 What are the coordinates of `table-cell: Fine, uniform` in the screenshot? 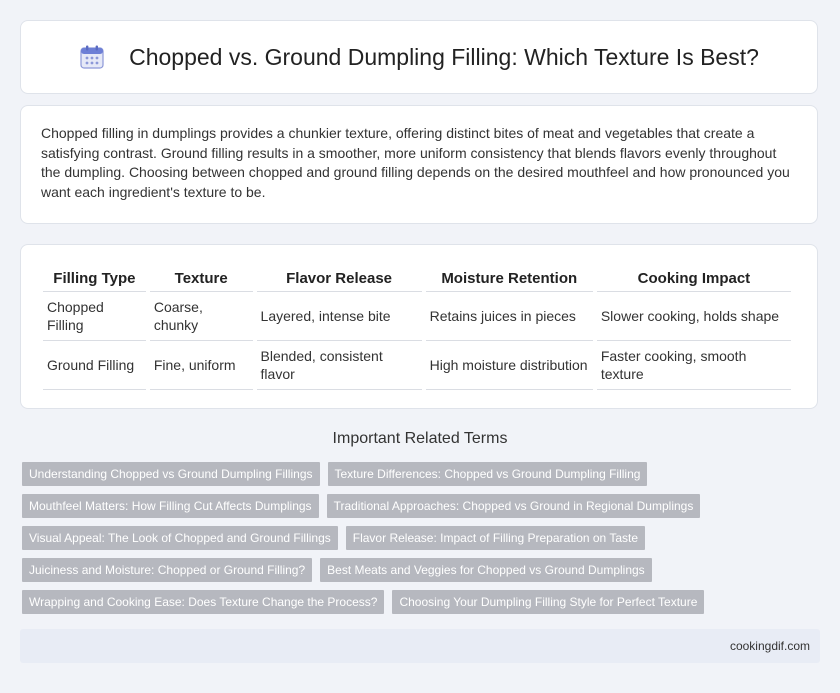 It's located at (201, 365).